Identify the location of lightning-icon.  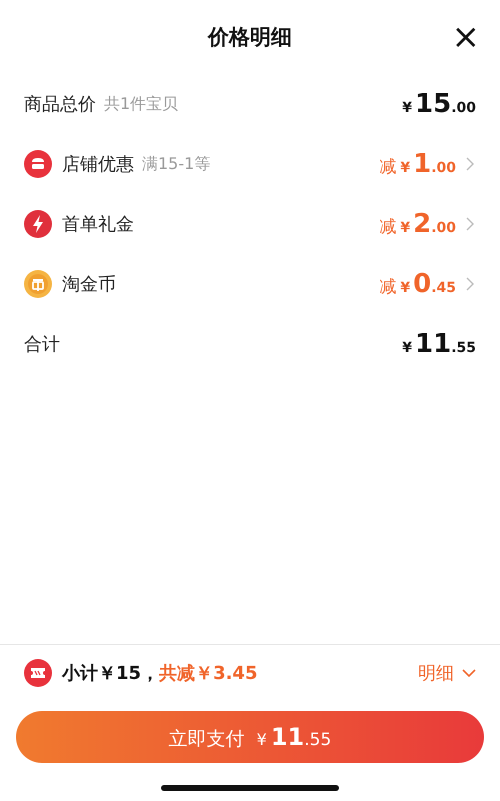
(38, 224).